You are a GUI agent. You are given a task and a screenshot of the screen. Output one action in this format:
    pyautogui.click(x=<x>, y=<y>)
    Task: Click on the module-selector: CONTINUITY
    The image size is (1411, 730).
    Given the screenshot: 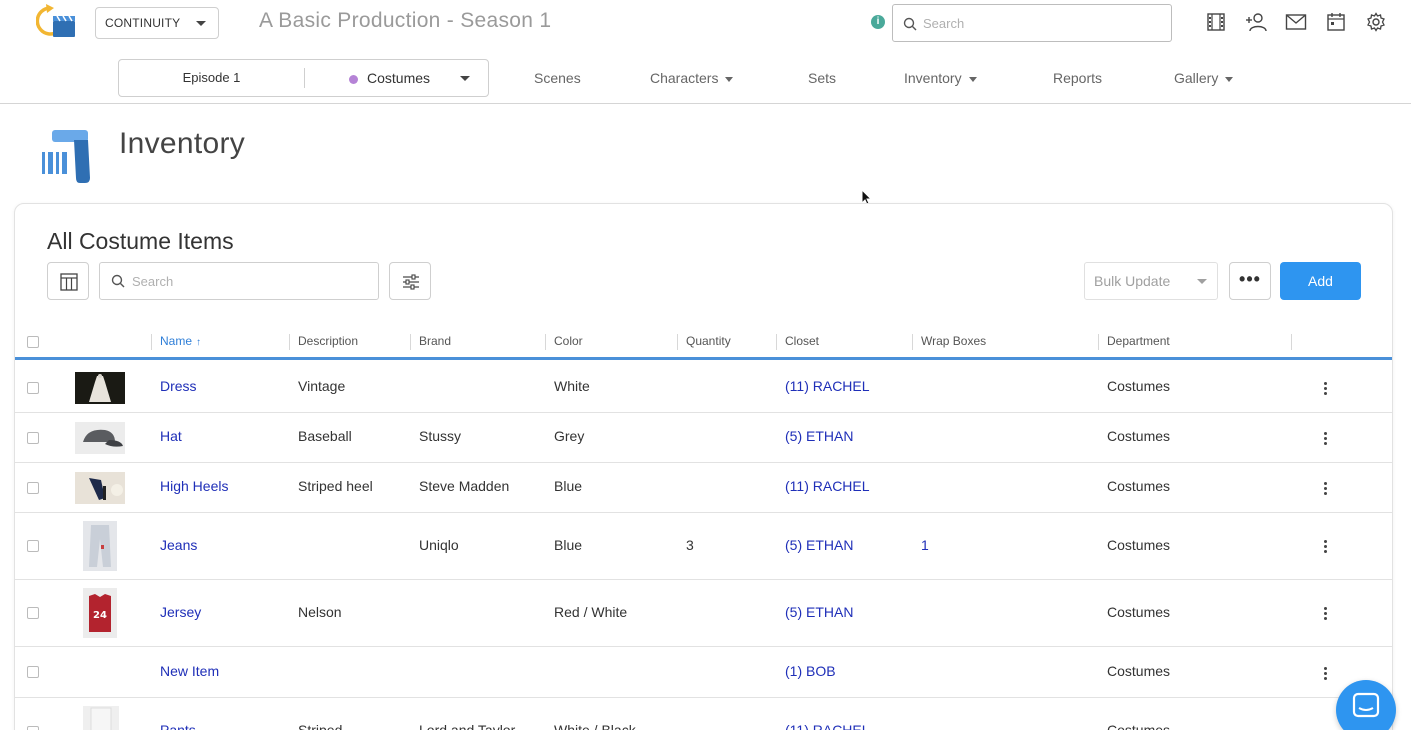 What is the action you would take?
    pyautogui.click(x=157, y=23)
    